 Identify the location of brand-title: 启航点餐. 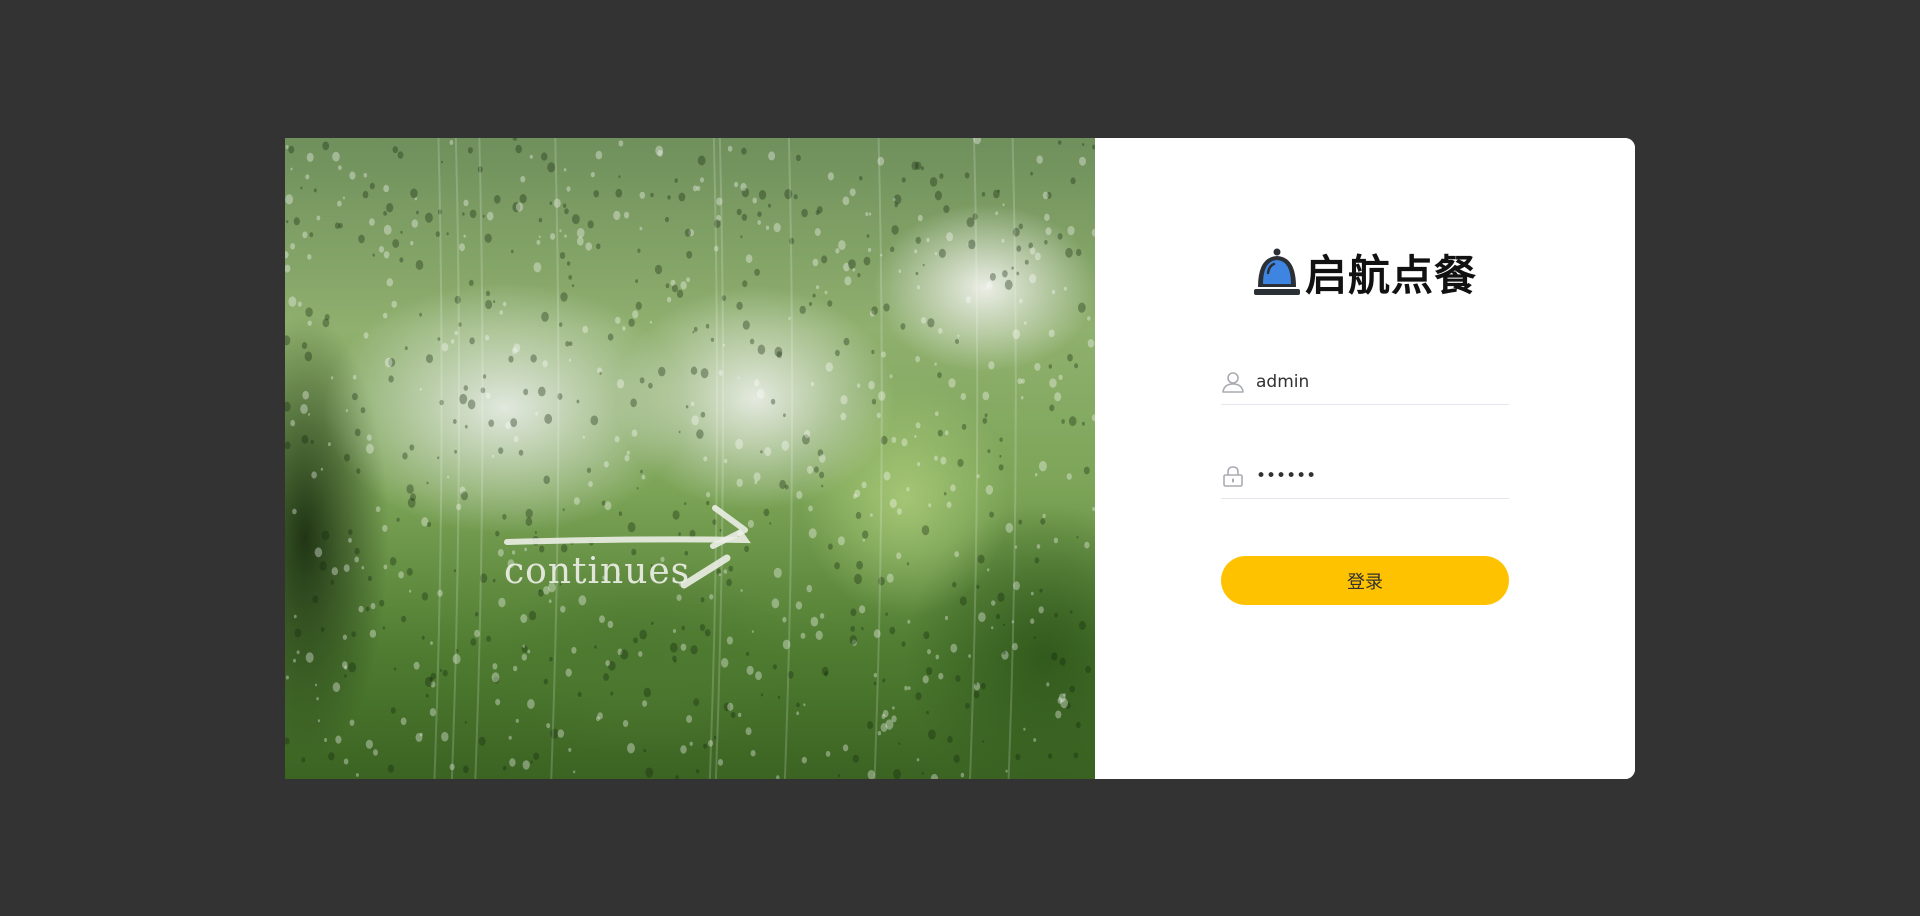
(1390, 275).